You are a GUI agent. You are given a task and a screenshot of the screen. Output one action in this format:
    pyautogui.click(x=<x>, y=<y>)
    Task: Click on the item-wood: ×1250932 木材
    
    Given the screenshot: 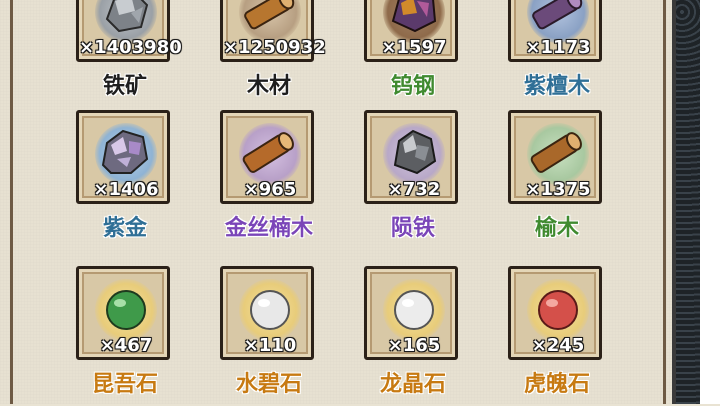 What is the action you would take?
    pyautogui.click(x=270, y=54)
    